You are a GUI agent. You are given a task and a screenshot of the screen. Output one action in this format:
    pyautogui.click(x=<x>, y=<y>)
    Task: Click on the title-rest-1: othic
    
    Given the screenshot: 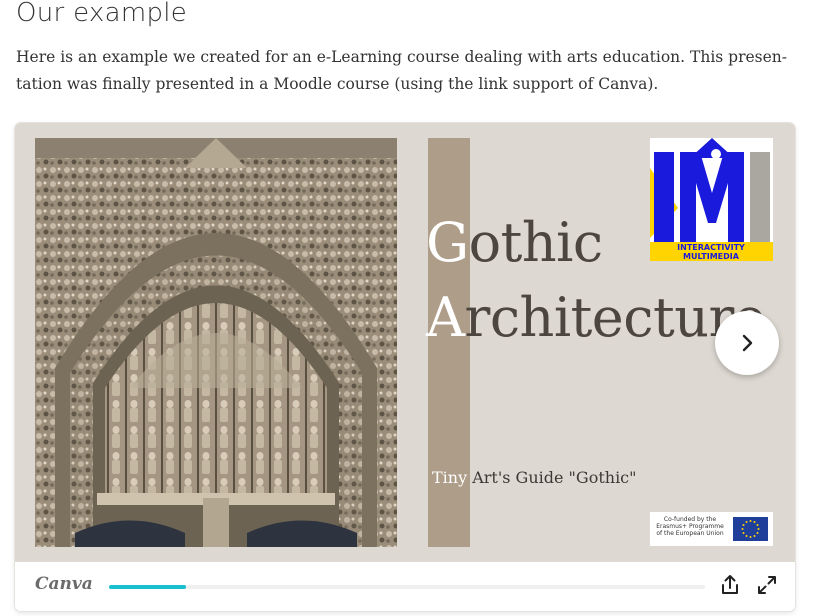 What is the action you would take?
    pyautogui.click(x=536, y=242)
    